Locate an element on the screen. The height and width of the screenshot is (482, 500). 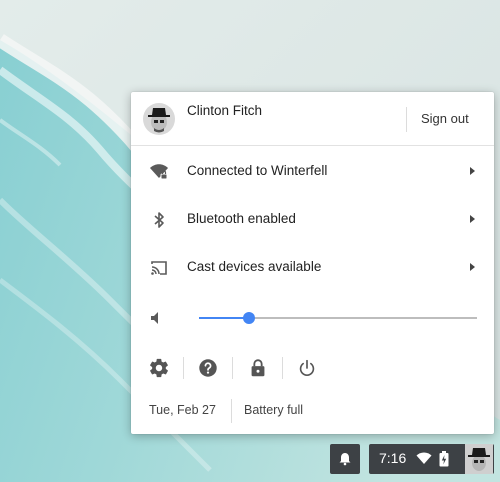
volume-row is located at coordinates (312, 318).